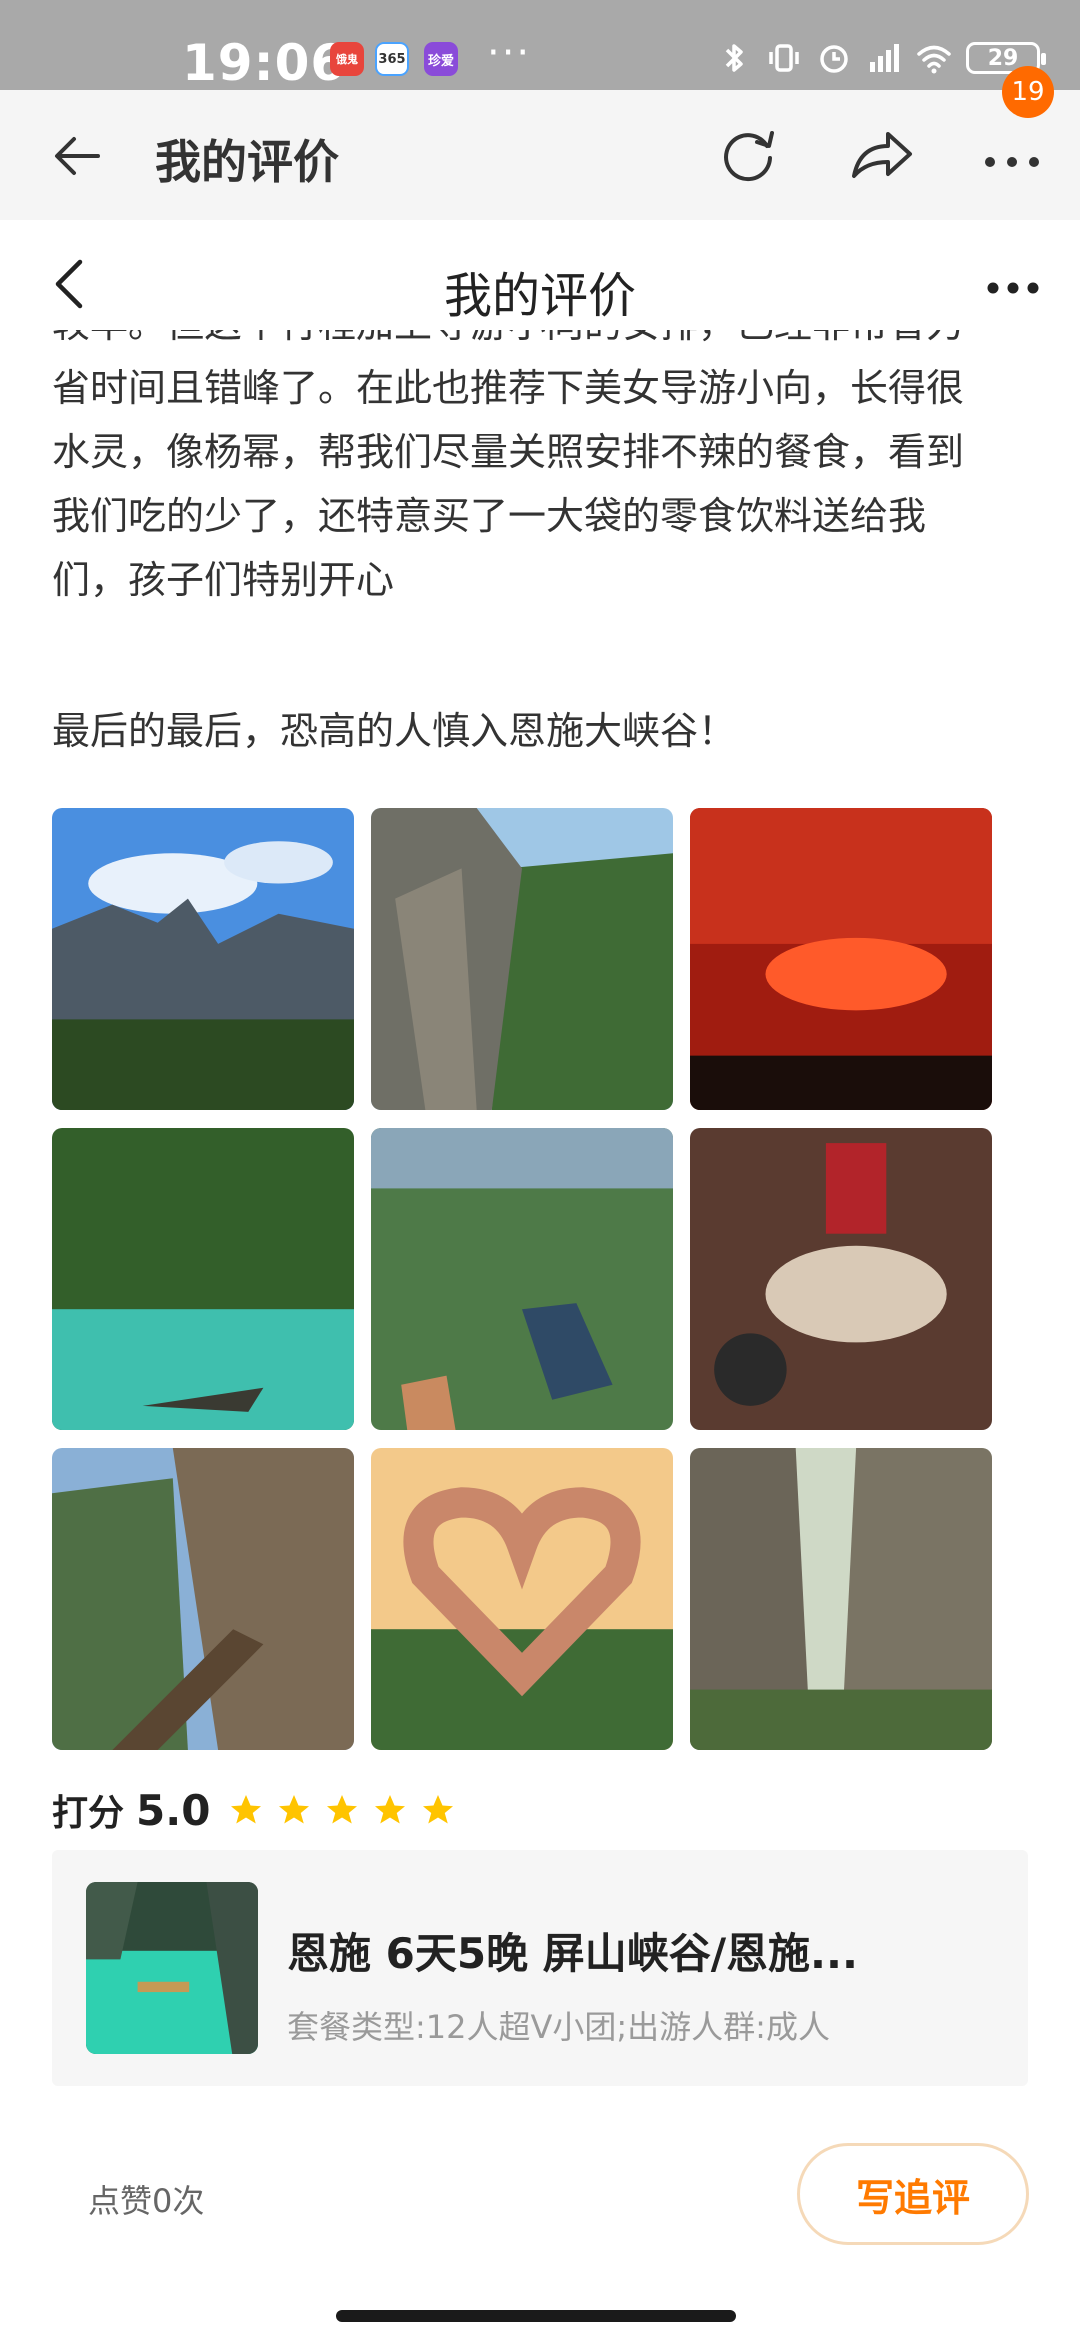 The image size is (1080, 2340). What do you see at coordinates (489, 516) in the screenshot?
I see `review-line: 我们吃的少了，还特意买了一大袋的零食饮料送给我` at bounding box center [489, 516].